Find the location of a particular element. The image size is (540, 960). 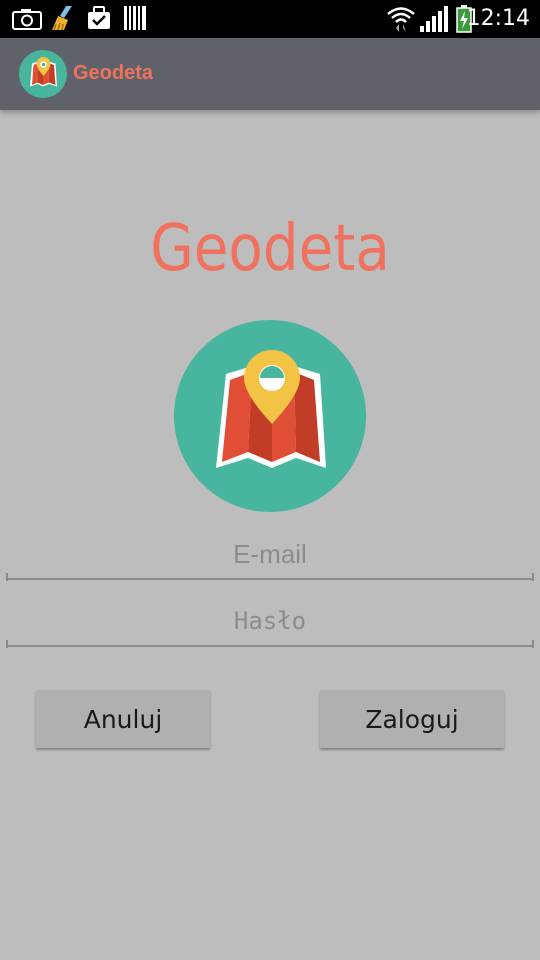

barcode-icon is located at coordinates (135, 18).